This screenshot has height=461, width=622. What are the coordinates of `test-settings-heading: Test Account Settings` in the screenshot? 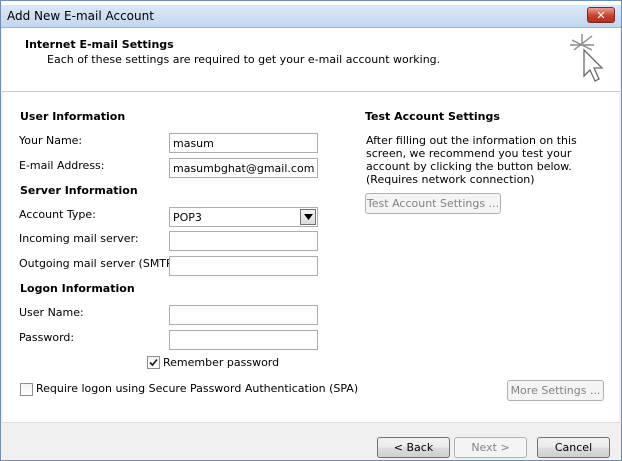 It's located at (432, 116).